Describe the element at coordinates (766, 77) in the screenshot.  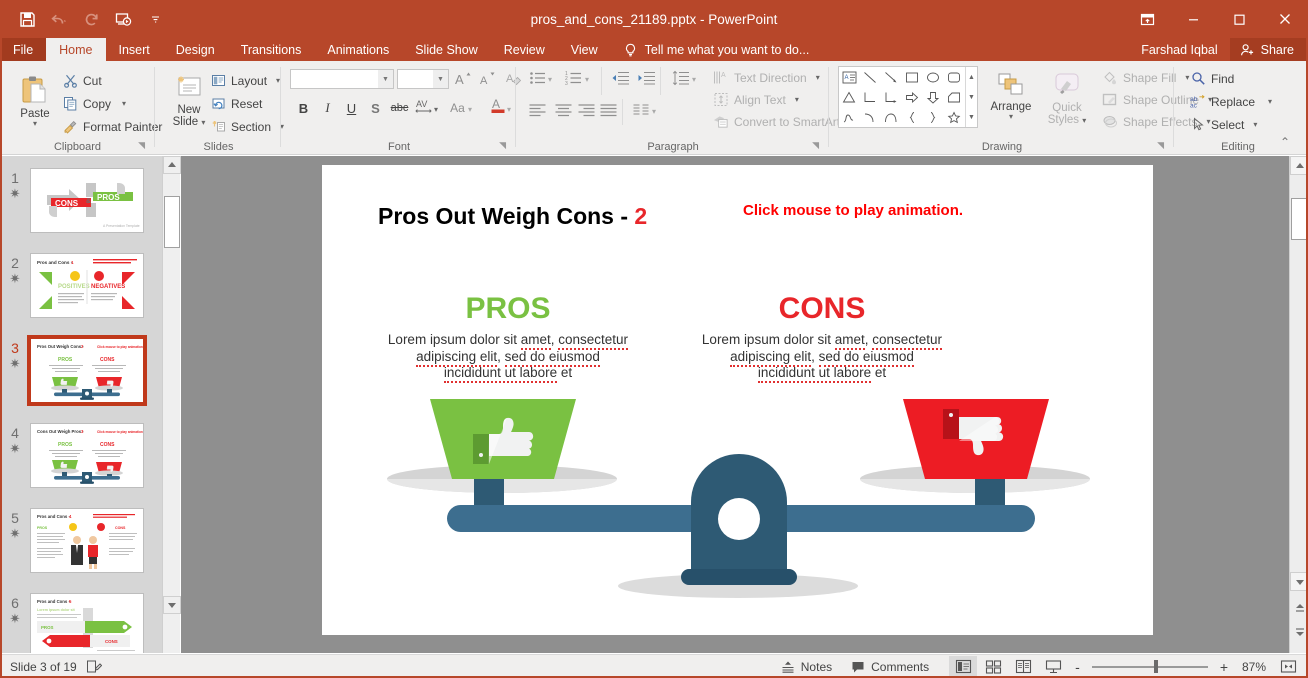
I see `text-direction-button: A Text Direction ▾` at that location.